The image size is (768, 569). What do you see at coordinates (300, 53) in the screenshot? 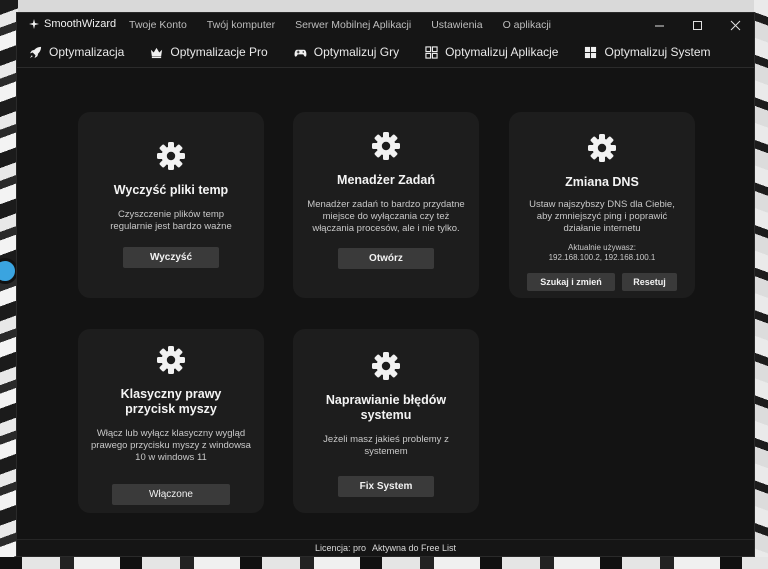
I see `gamepad-icon` at bounding box center [300, 53].